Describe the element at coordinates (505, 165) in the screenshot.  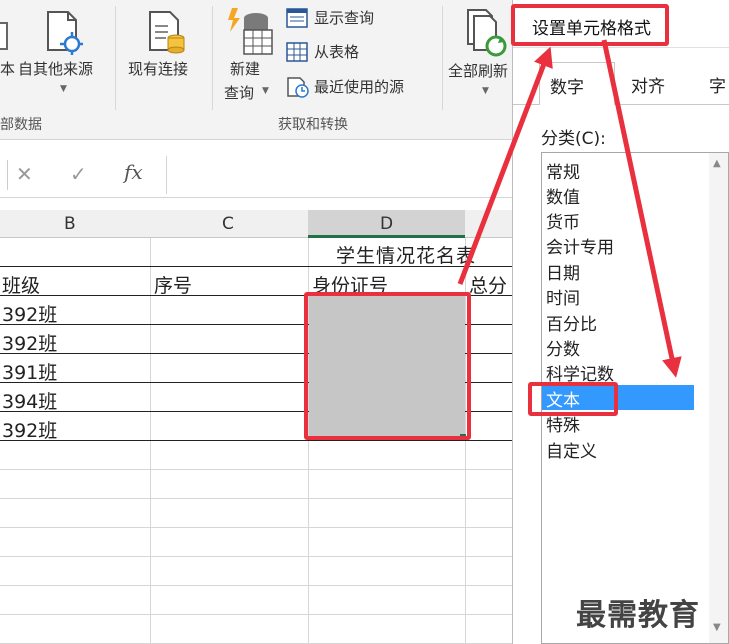
I see `arrow-to-dialog-title` at that location.